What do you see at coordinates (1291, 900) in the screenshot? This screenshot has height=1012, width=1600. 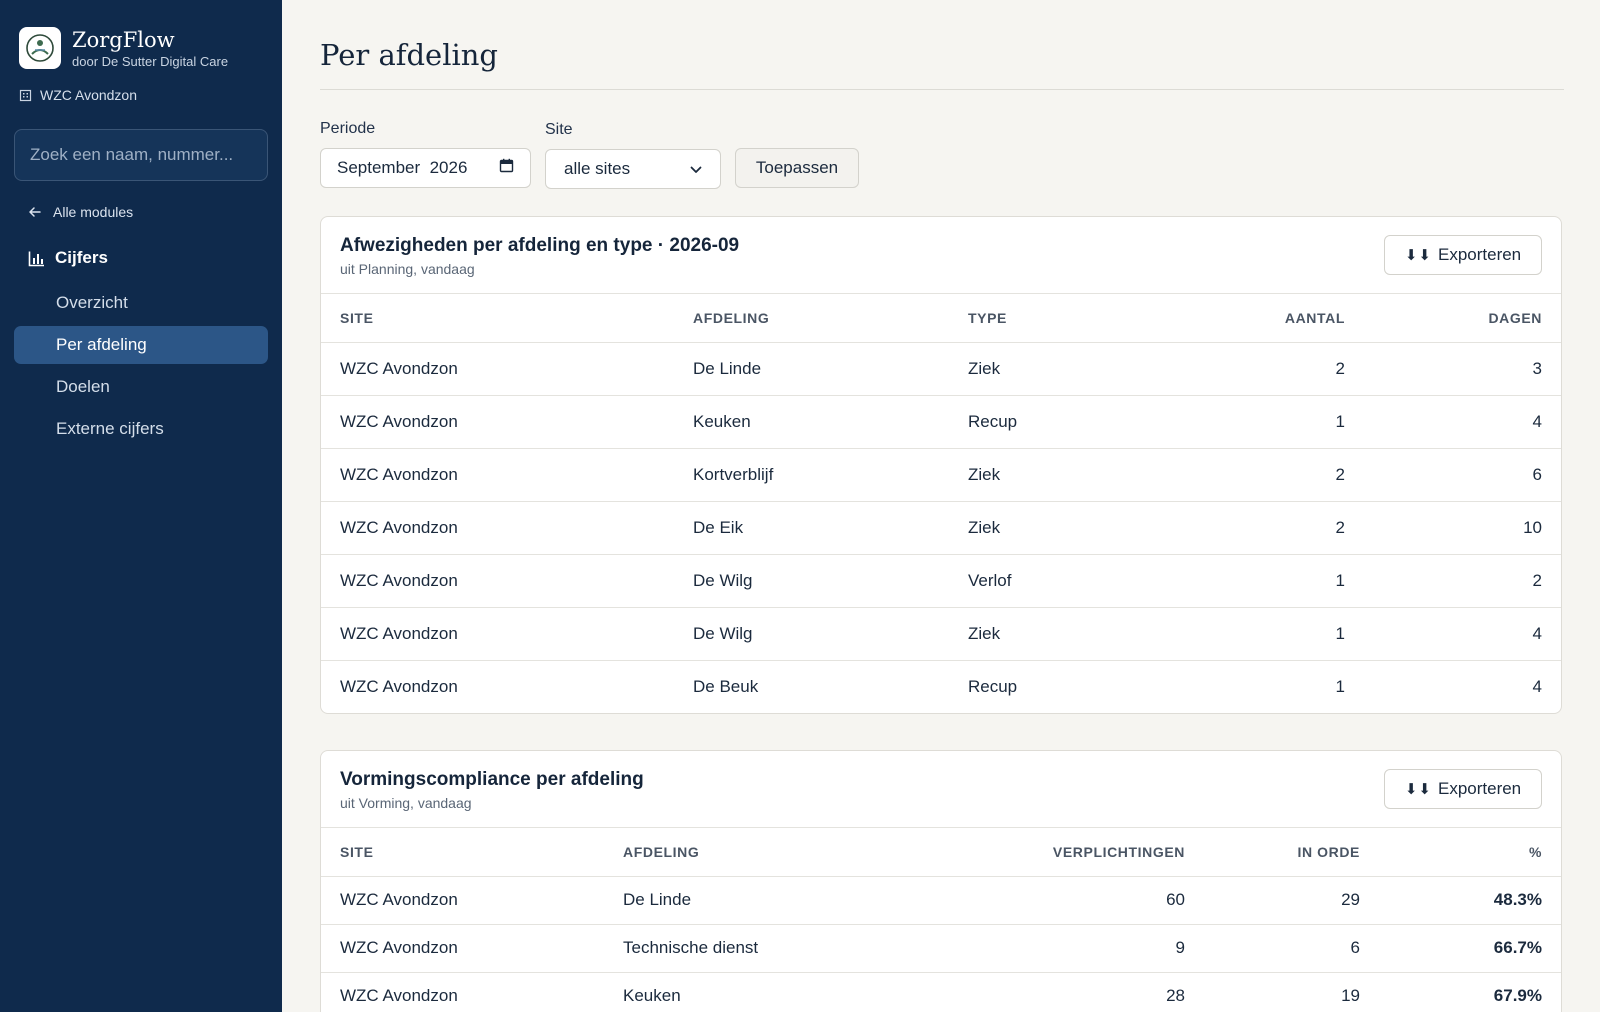 I see `cell-in-orde: 29` at bounding box center [1291, 900].